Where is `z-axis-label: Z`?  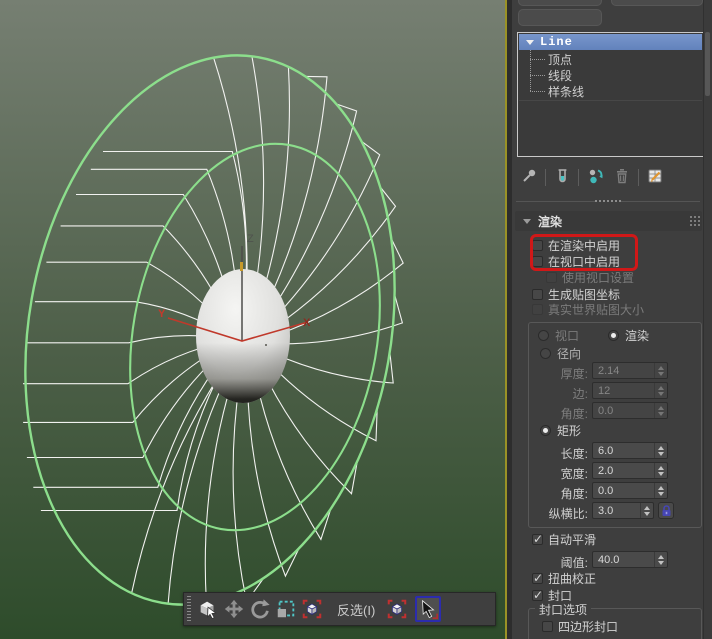 z-axis-label: Z is located at coordinates (250, 239).